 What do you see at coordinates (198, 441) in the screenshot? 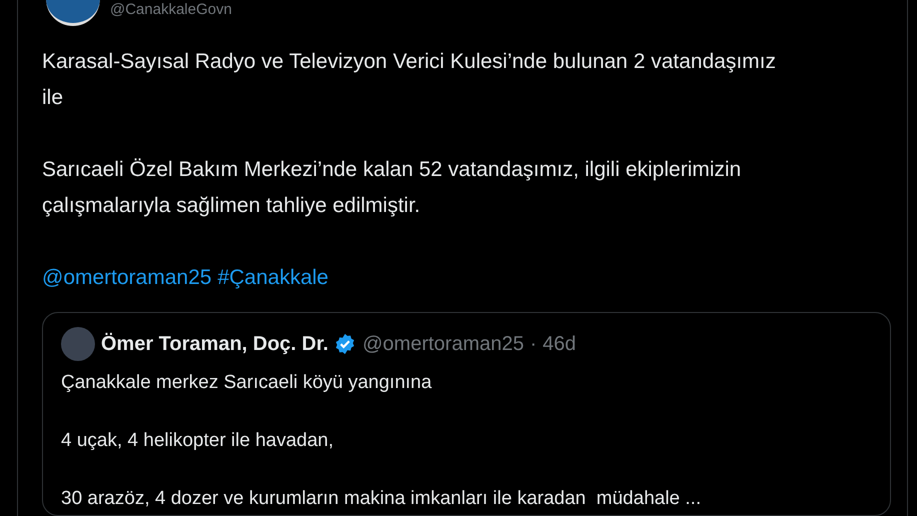
I see `quoted-text: 4 uçak, 4 helikopter ile havadan,` at bounding box center [198, 441].